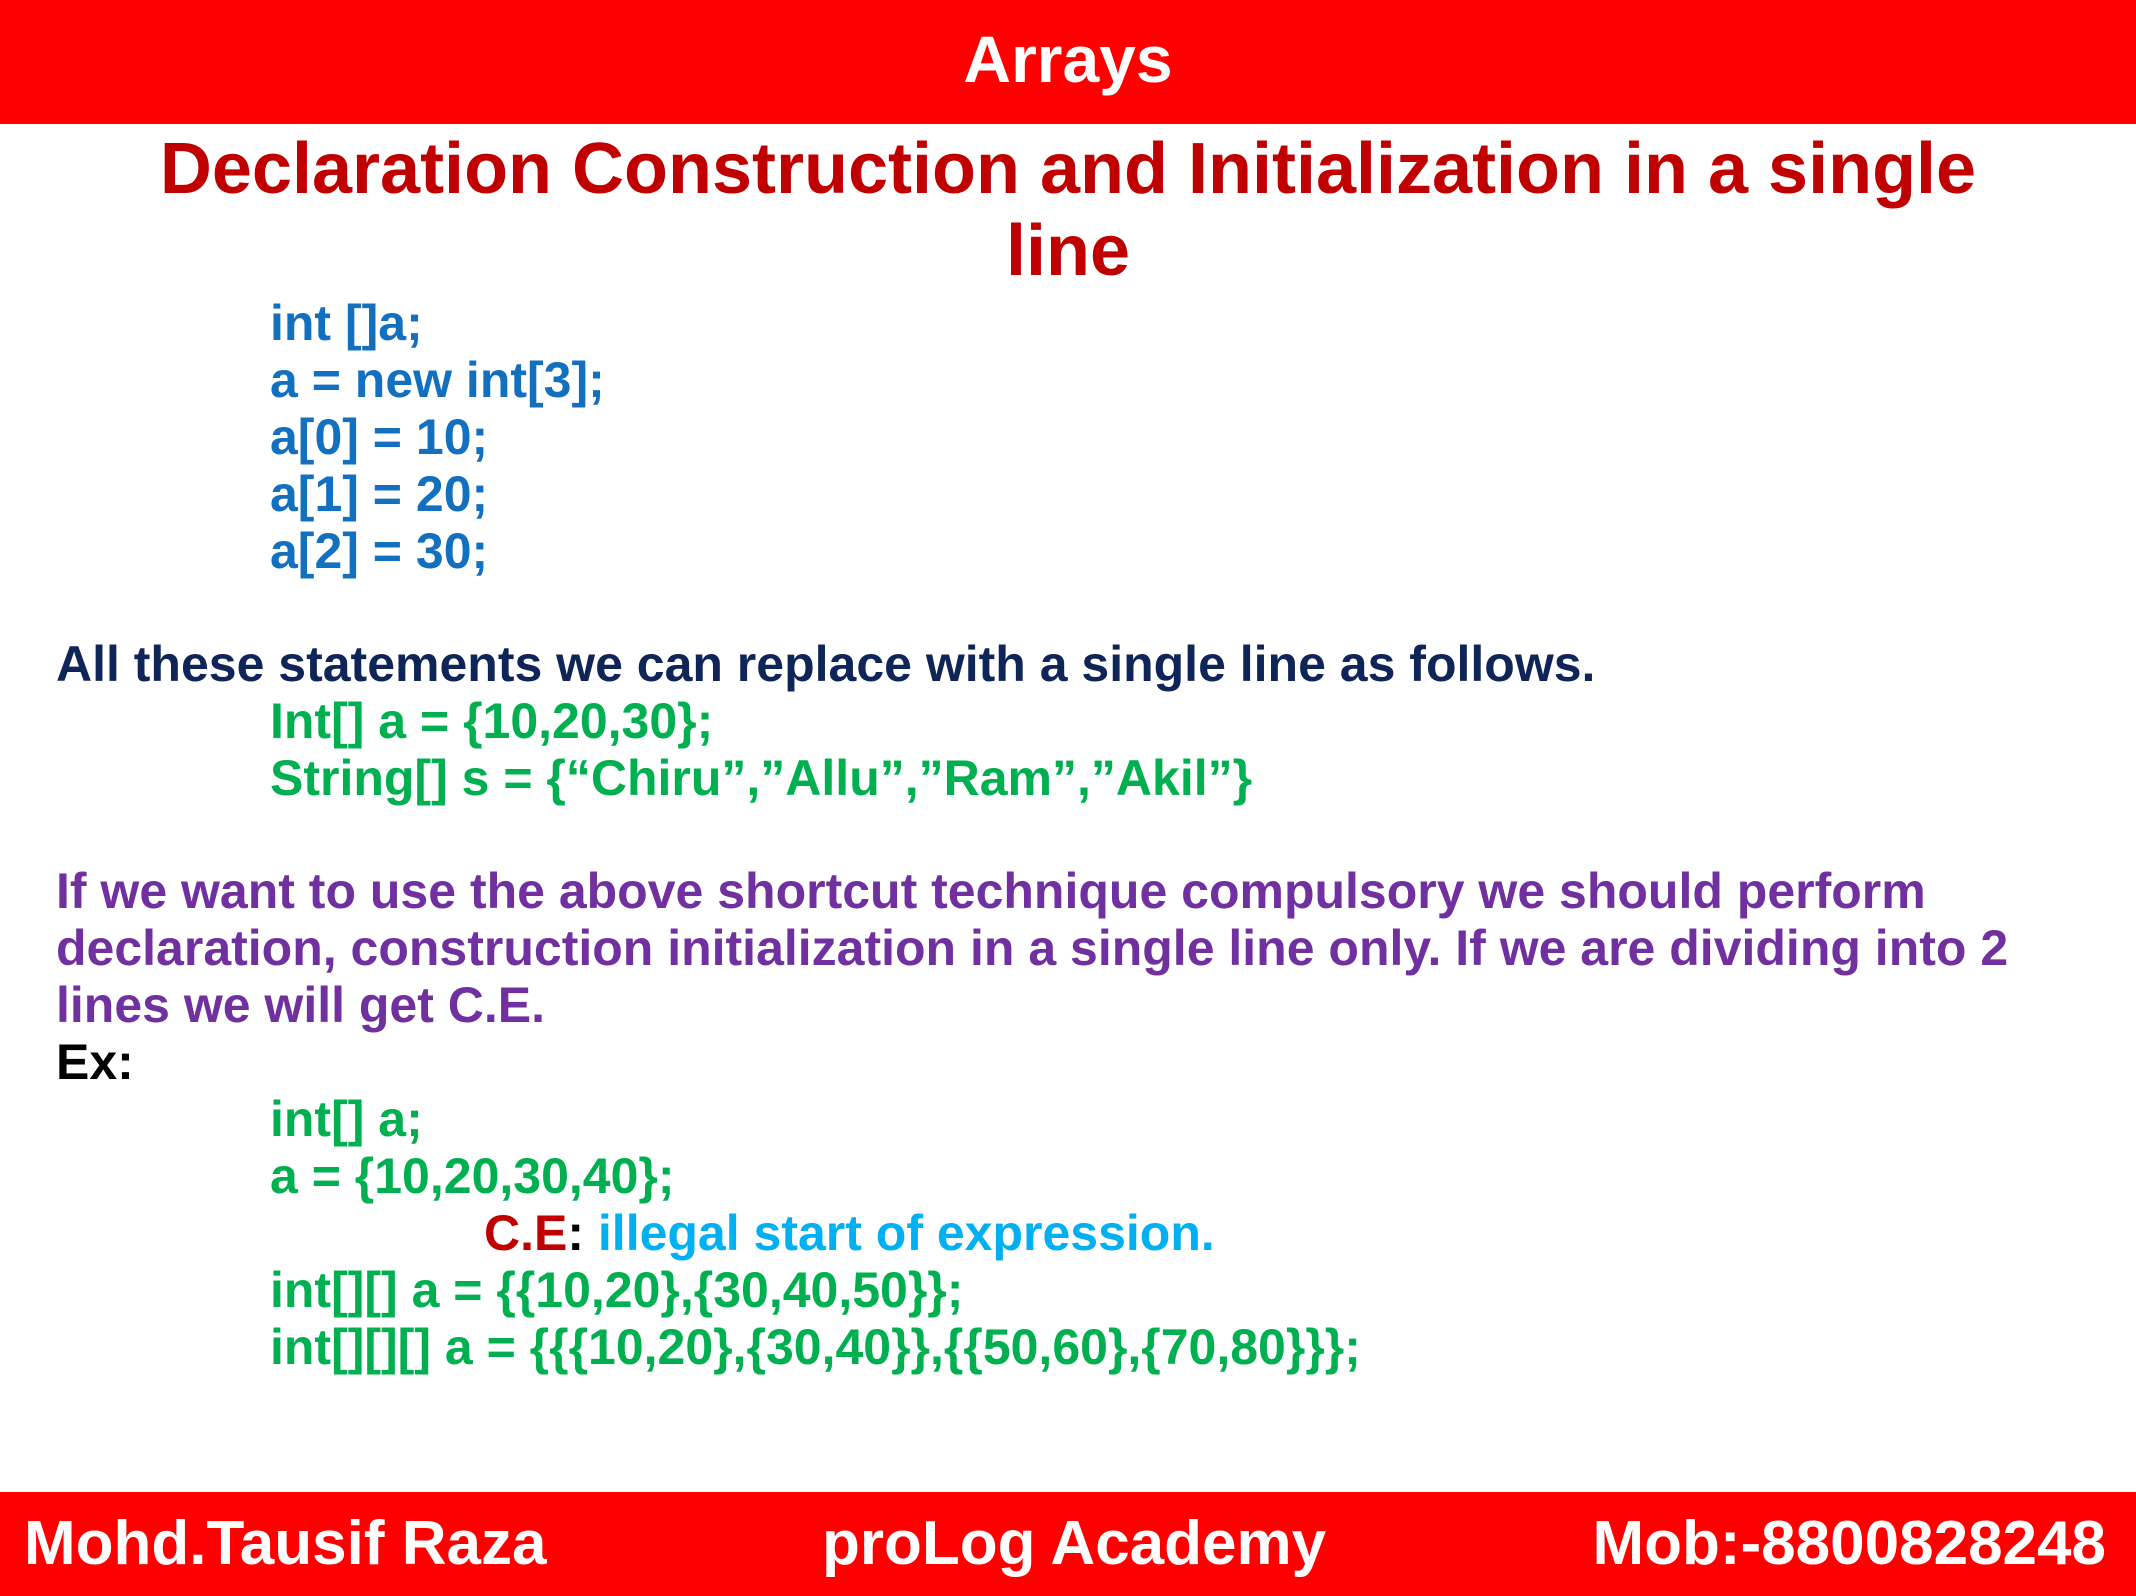 This screenshot has width=2136, height=1596. I want to click on compile-error-line: C.E: illegal start of expression., so click(849, 1233).